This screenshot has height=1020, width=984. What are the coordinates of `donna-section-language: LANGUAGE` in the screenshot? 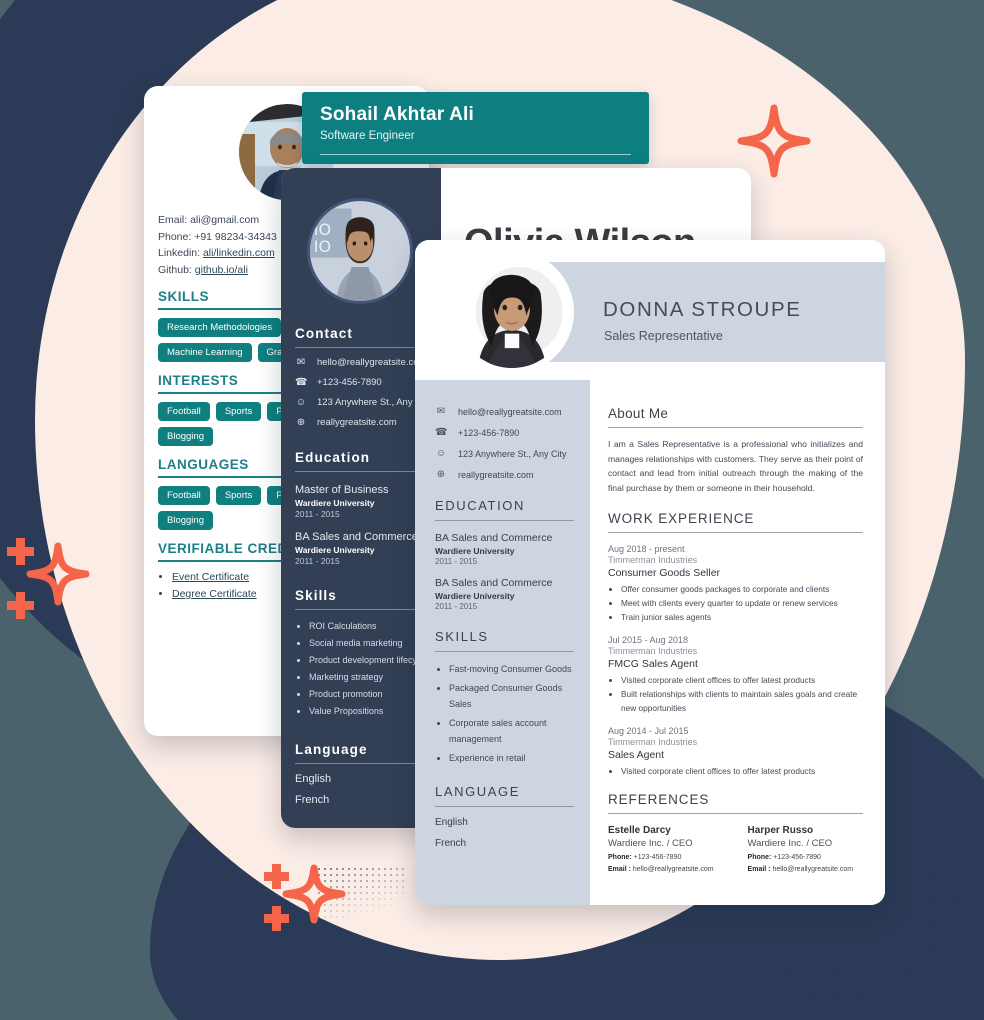 It's located at (504, 795).